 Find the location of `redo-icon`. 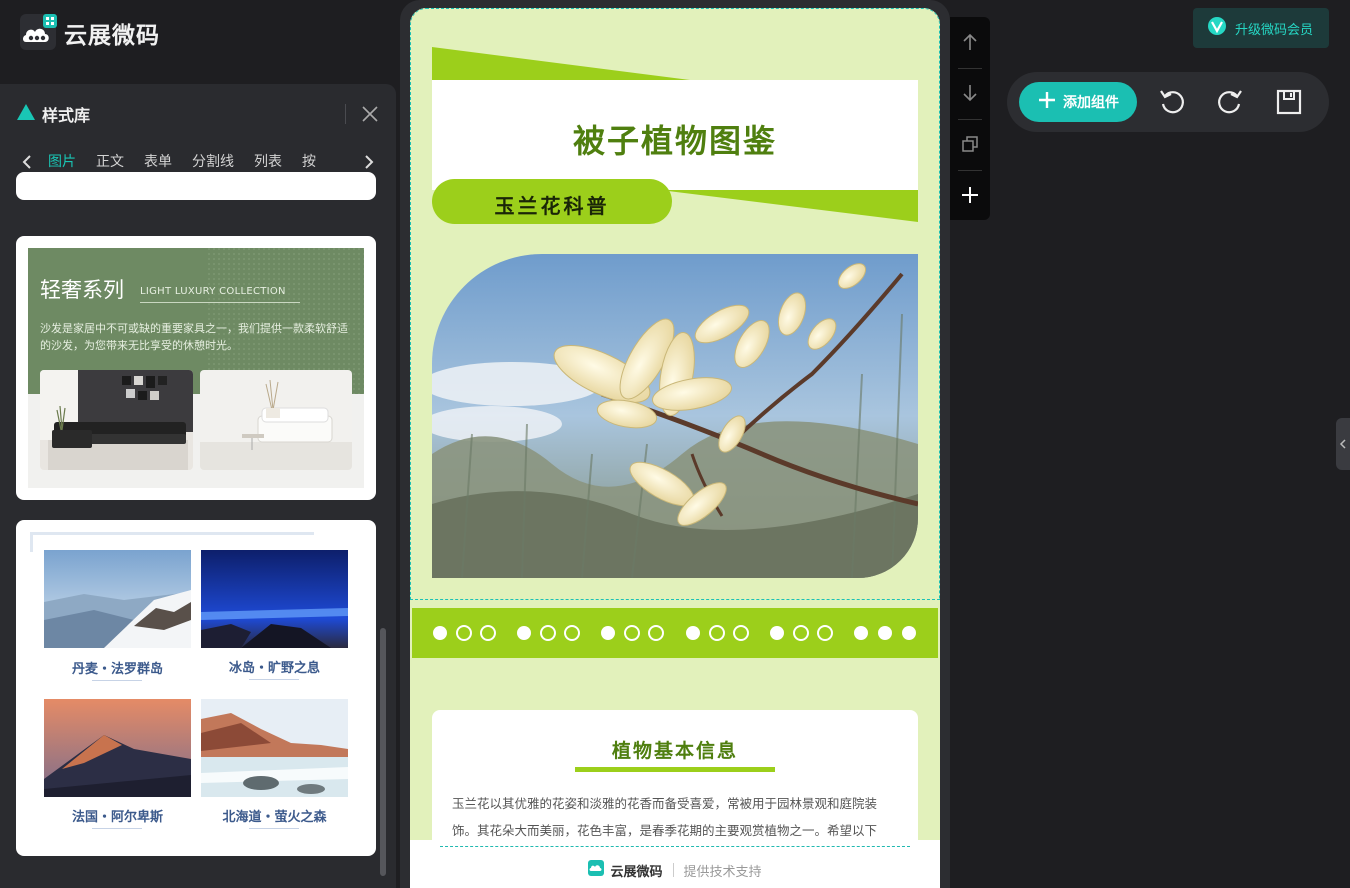

redo-icon is located at coordinates (1230, 102).